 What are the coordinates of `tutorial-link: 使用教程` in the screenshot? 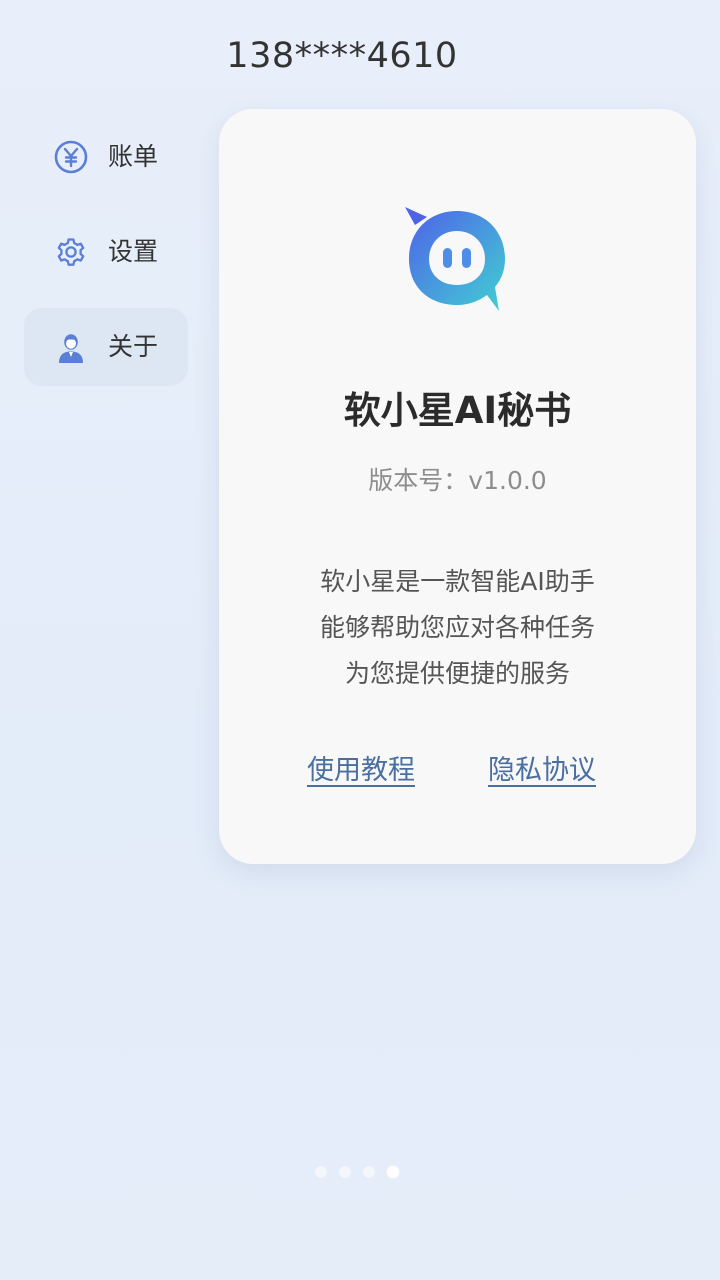 It's located at (361, 771).